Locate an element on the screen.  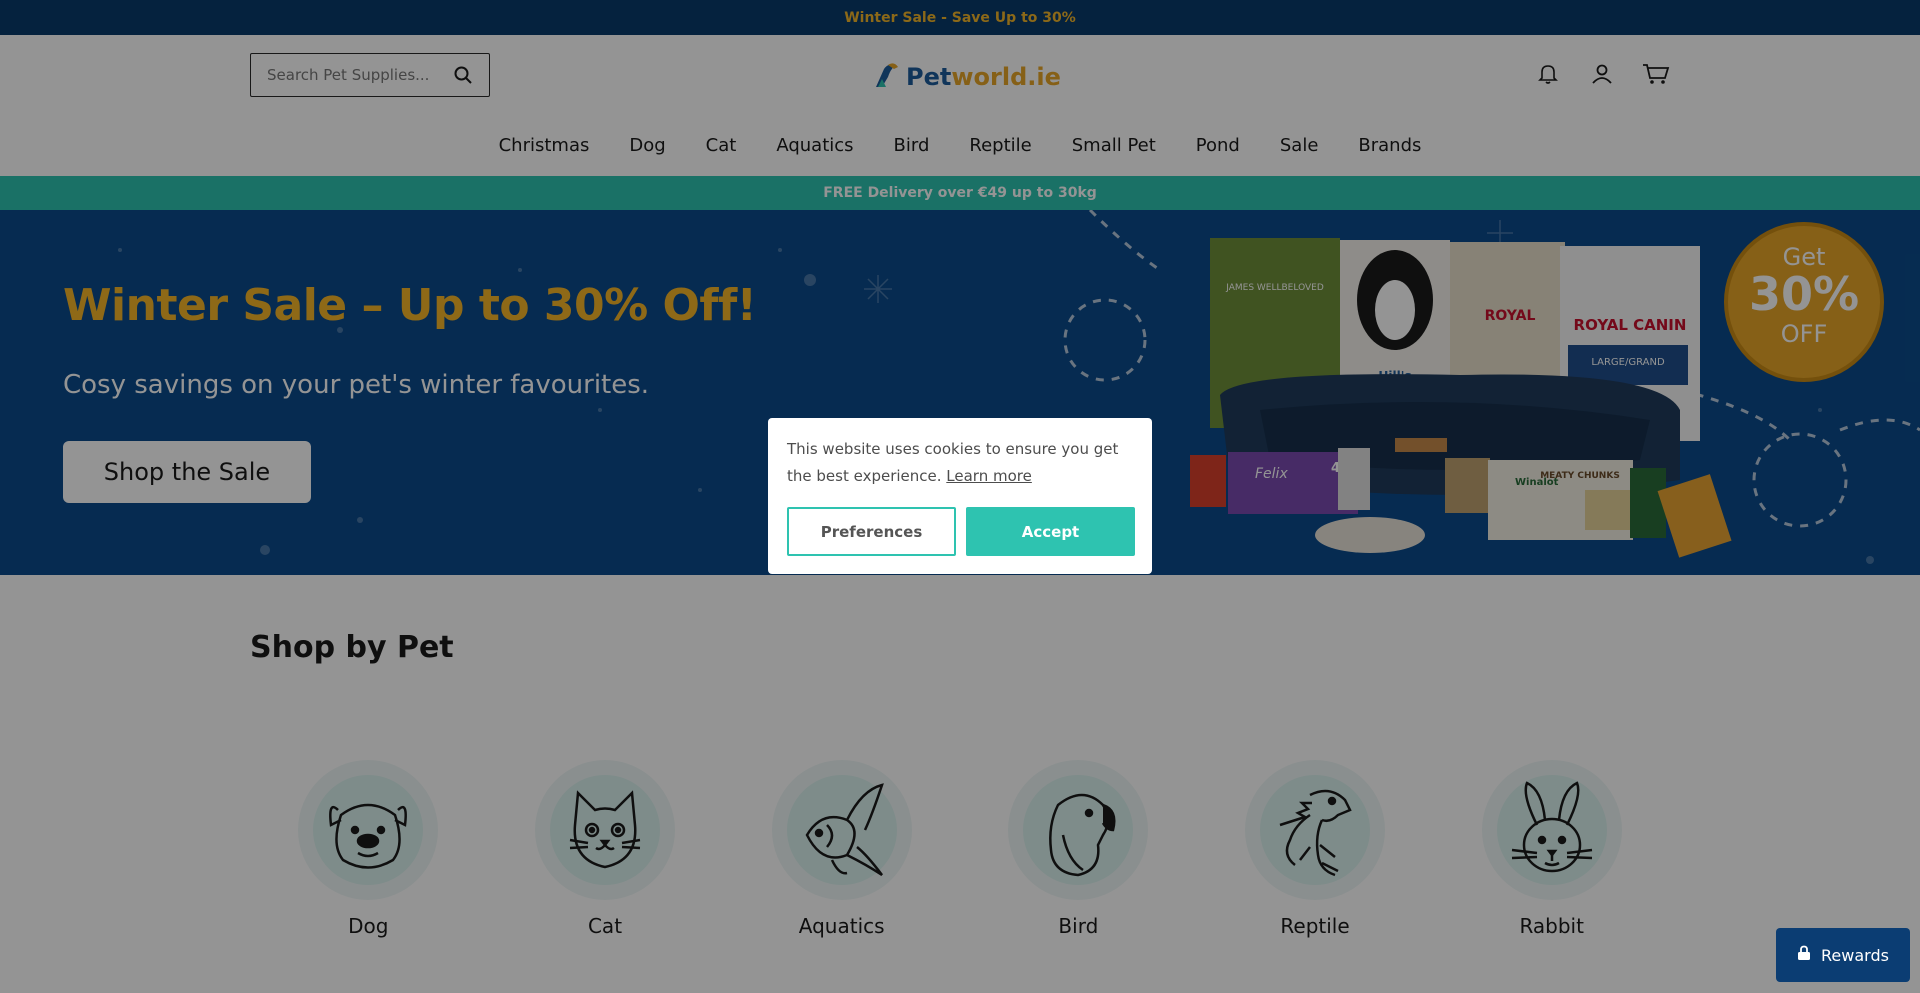
rewards-label: Rewards is located at coordinates (1855, 955).